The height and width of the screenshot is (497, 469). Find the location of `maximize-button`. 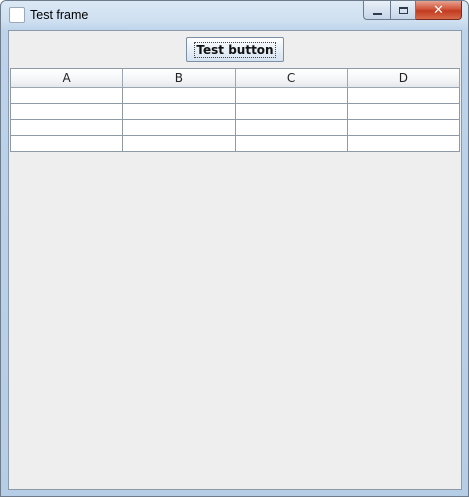

maximize-button is located at coordinates (403, 10).